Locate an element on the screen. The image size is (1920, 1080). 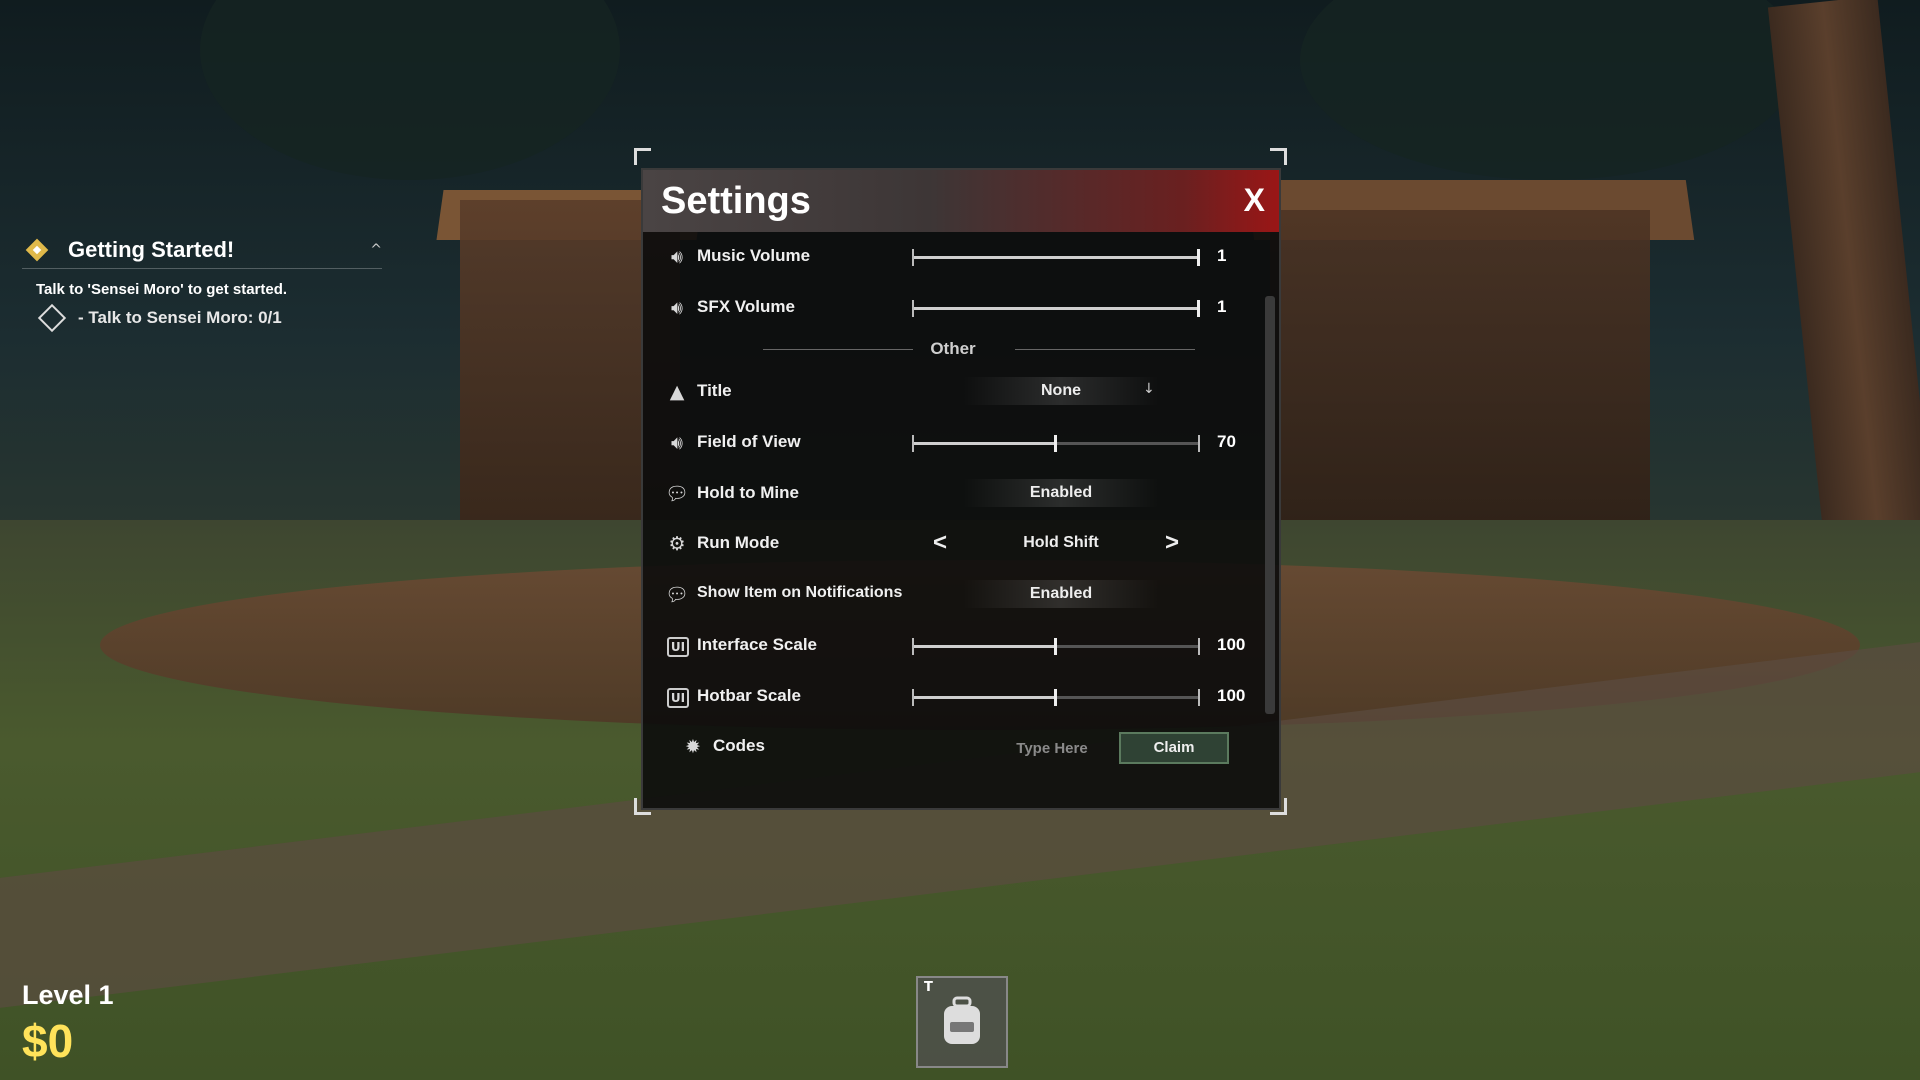
hat-icon: ▲ is located at coordinates (677, 392).